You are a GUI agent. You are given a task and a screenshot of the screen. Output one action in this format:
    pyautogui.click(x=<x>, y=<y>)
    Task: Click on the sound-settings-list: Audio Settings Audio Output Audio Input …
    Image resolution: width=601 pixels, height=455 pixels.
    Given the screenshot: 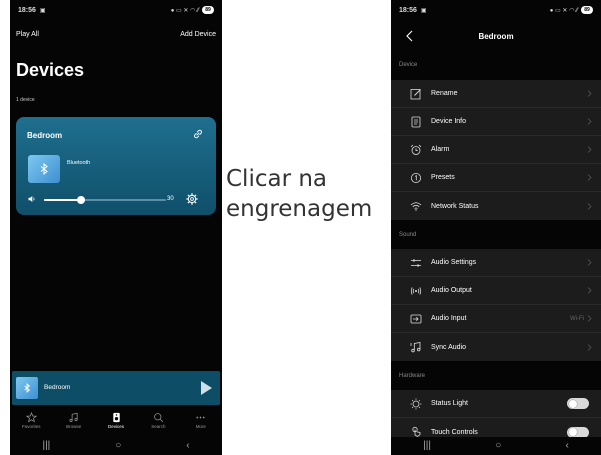 What is the action you would take?
    pyautogui.click(x=496, y=305)
    